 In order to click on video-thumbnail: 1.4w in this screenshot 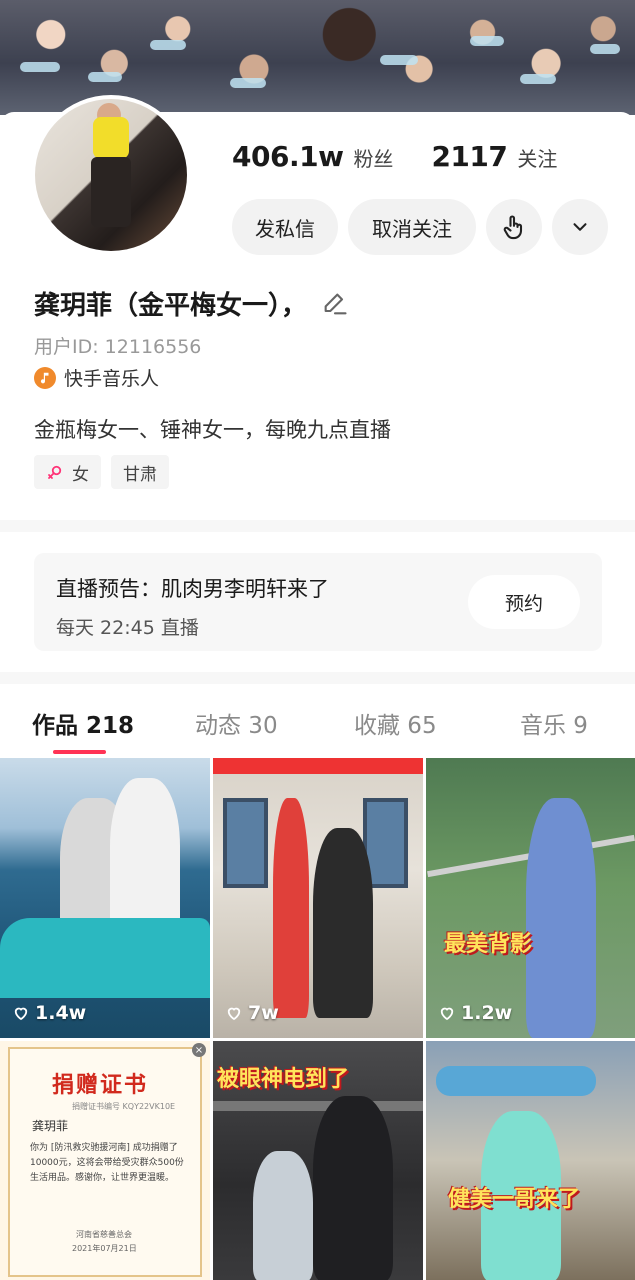, I will do `click(105, 898)`.